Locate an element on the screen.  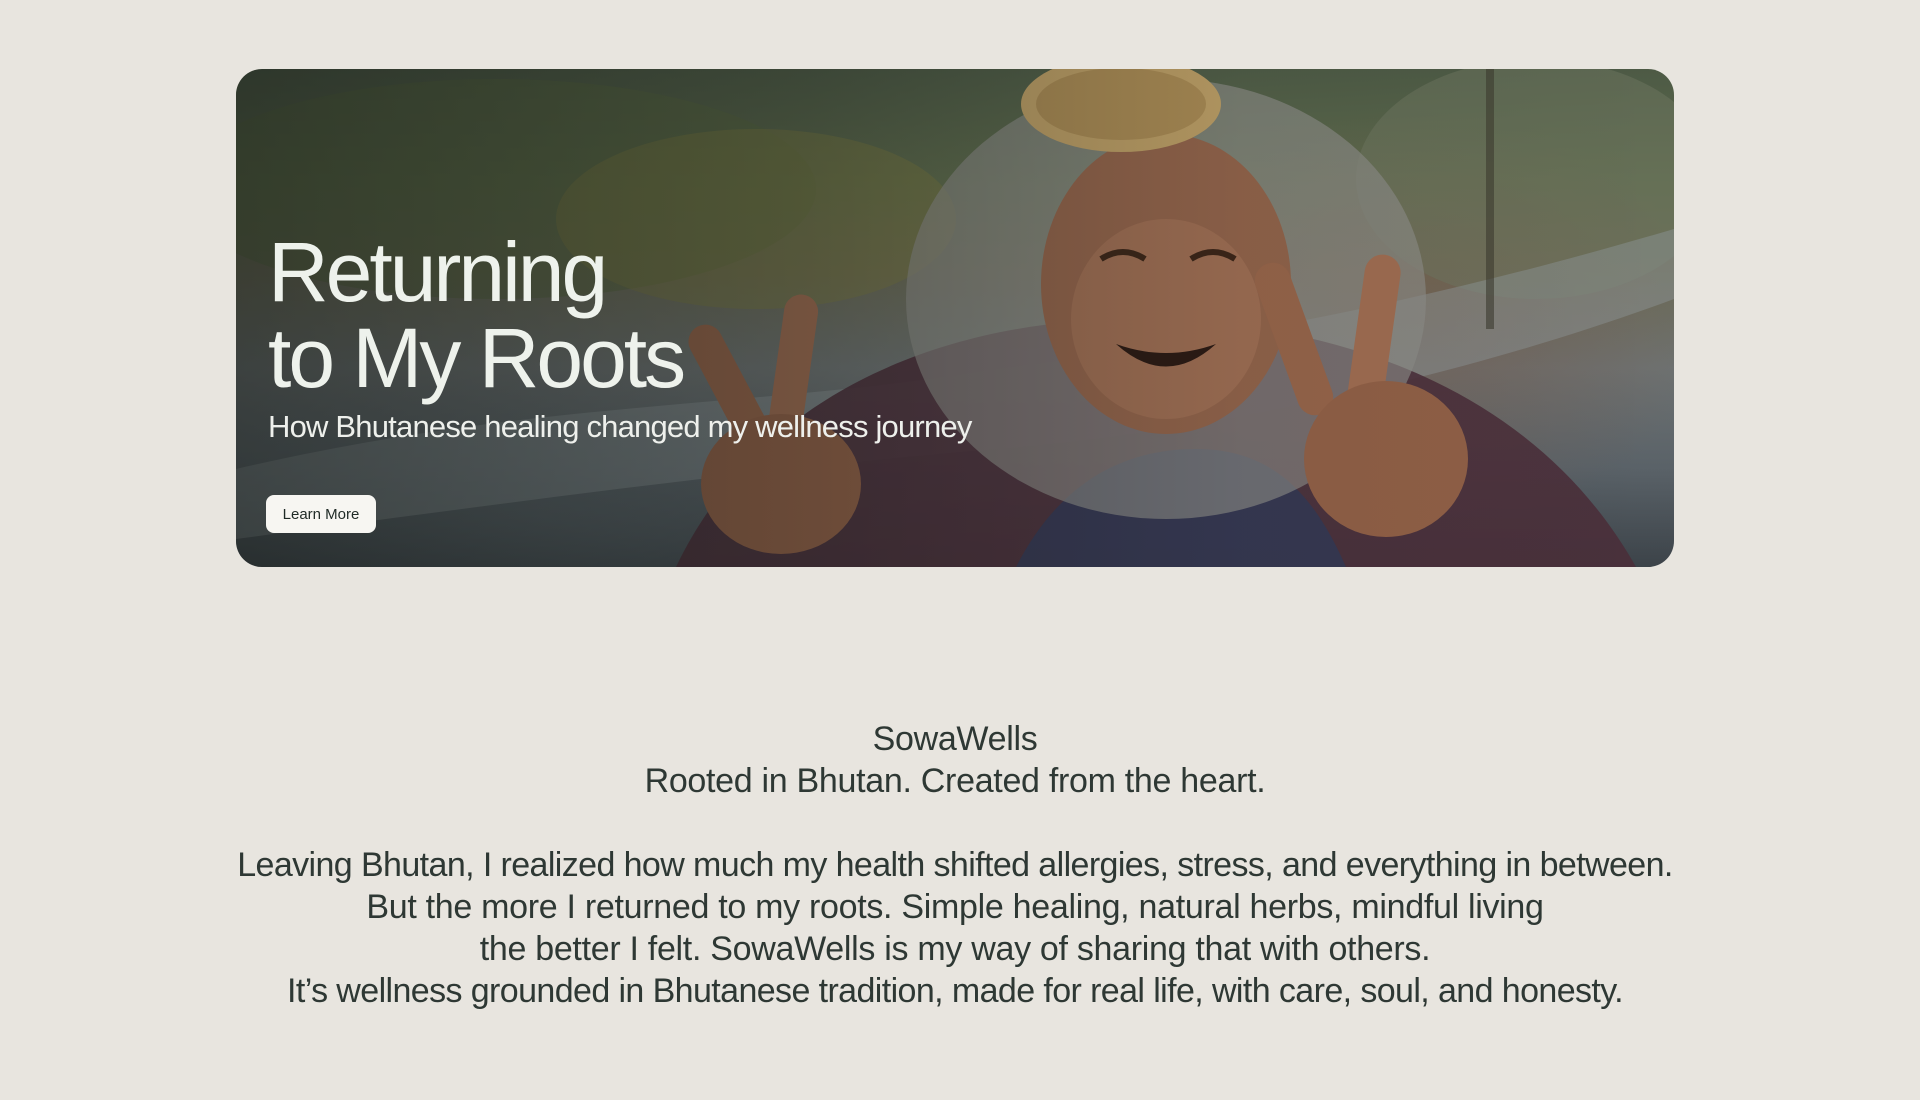
hero-title-line-1: Returning is located at coordinates (438, 272).